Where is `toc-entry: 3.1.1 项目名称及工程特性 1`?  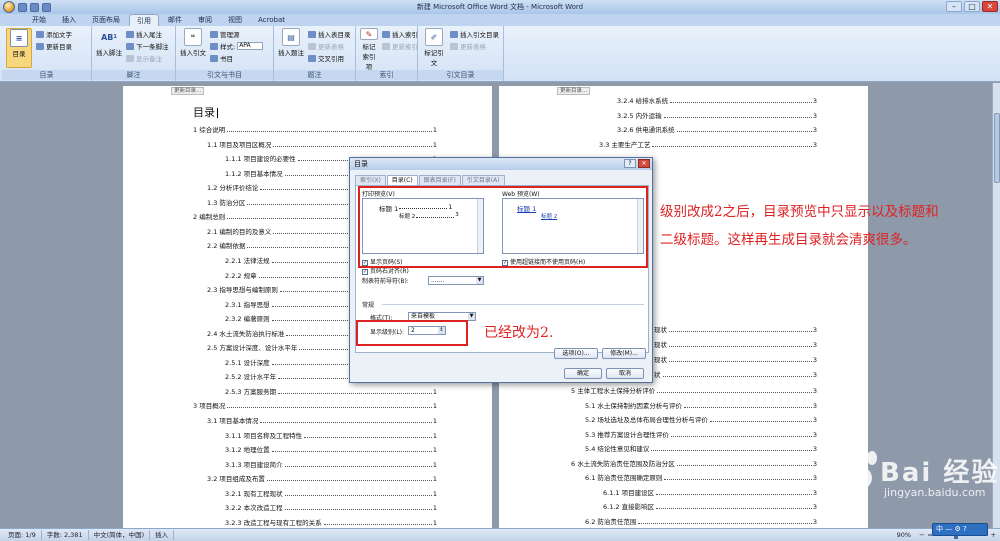 toc-entry: 3.1.1 项目名称及工程特性 1 is located at coordinates (331, 435).